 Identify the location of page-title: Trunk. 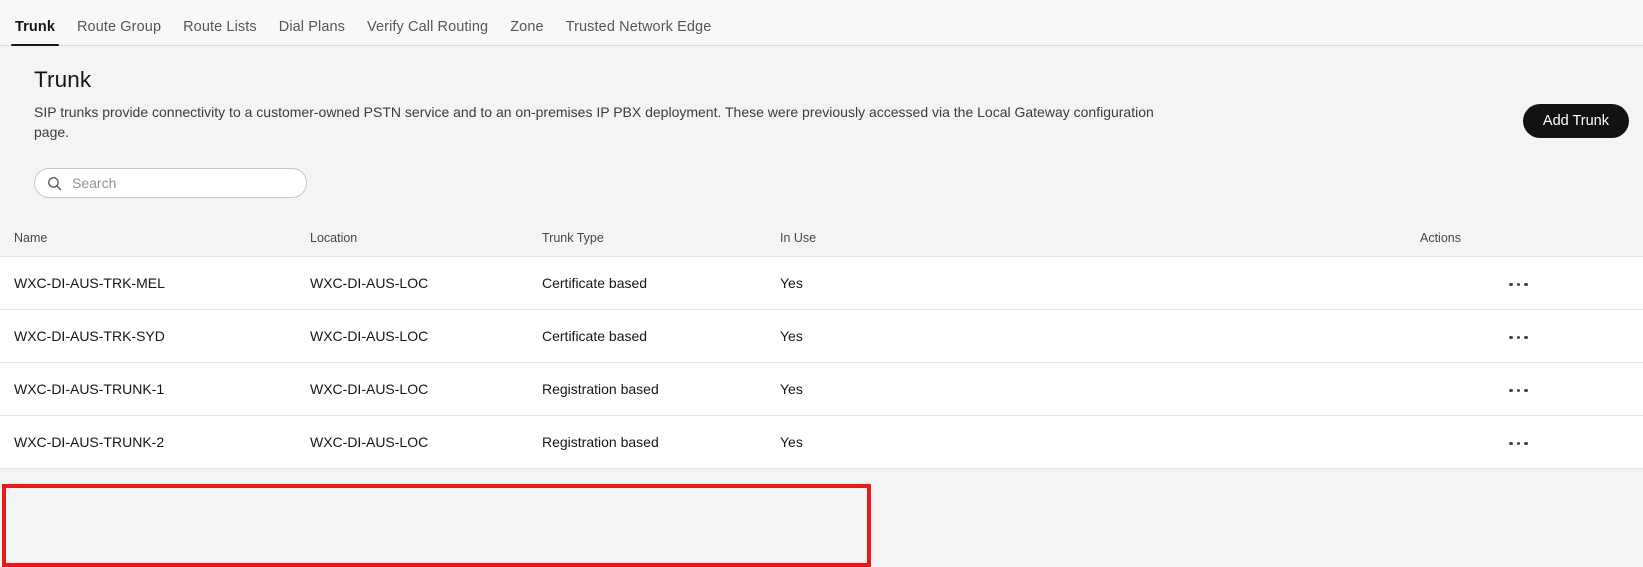
(63, 79).